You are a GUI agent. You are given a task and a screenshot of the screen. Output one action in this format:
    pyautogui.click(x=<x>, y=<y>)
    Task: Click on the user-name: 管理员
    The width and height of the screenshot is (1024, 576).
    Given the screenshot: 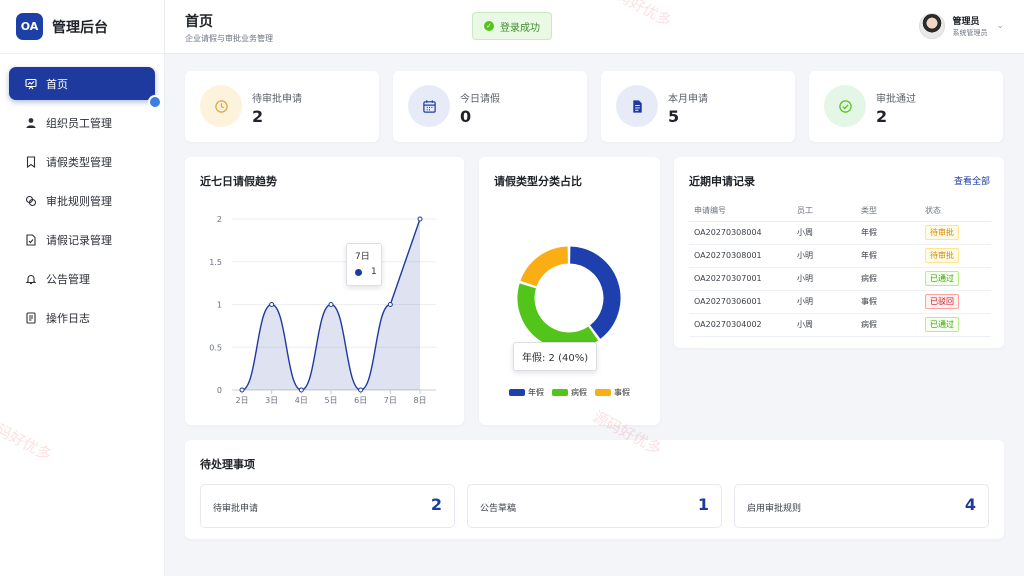 What is the action you would take?
    pyautogui.click(x=966, y=22)
    